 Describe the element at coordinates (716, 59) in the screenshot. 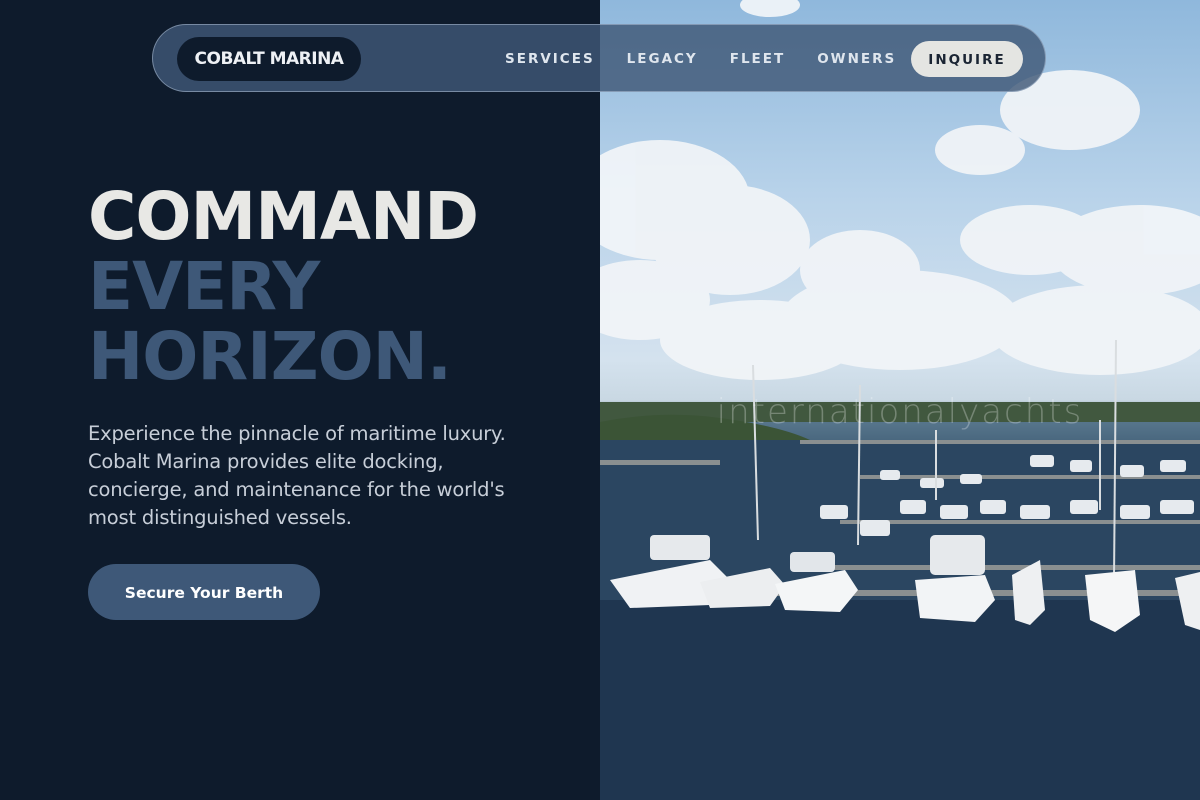

I see `nav-links: SERVICES LEGACY FLEET OWNERS` at that location.